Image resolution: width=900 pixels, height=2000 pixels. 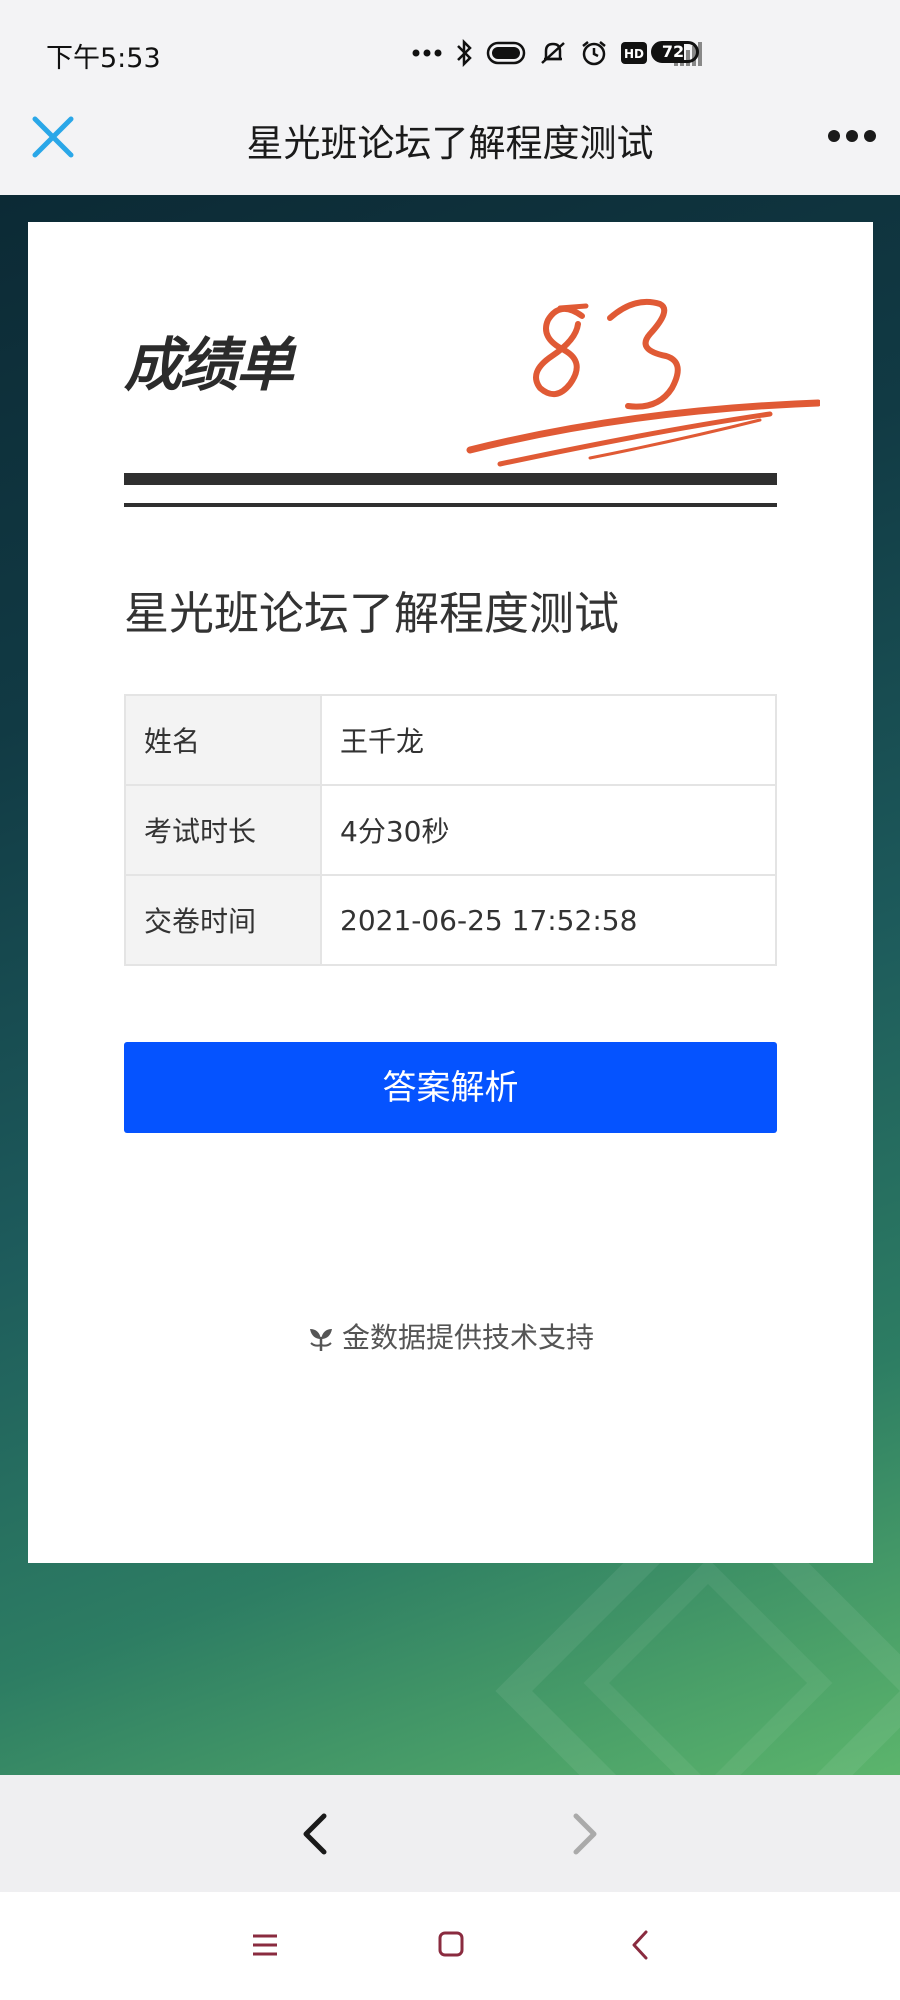 What do you see at coordinates (467, 1337) in the screenshot?
I see `powered-by-text: 金数据提供技术支持` at bounding box center [467, 1337].